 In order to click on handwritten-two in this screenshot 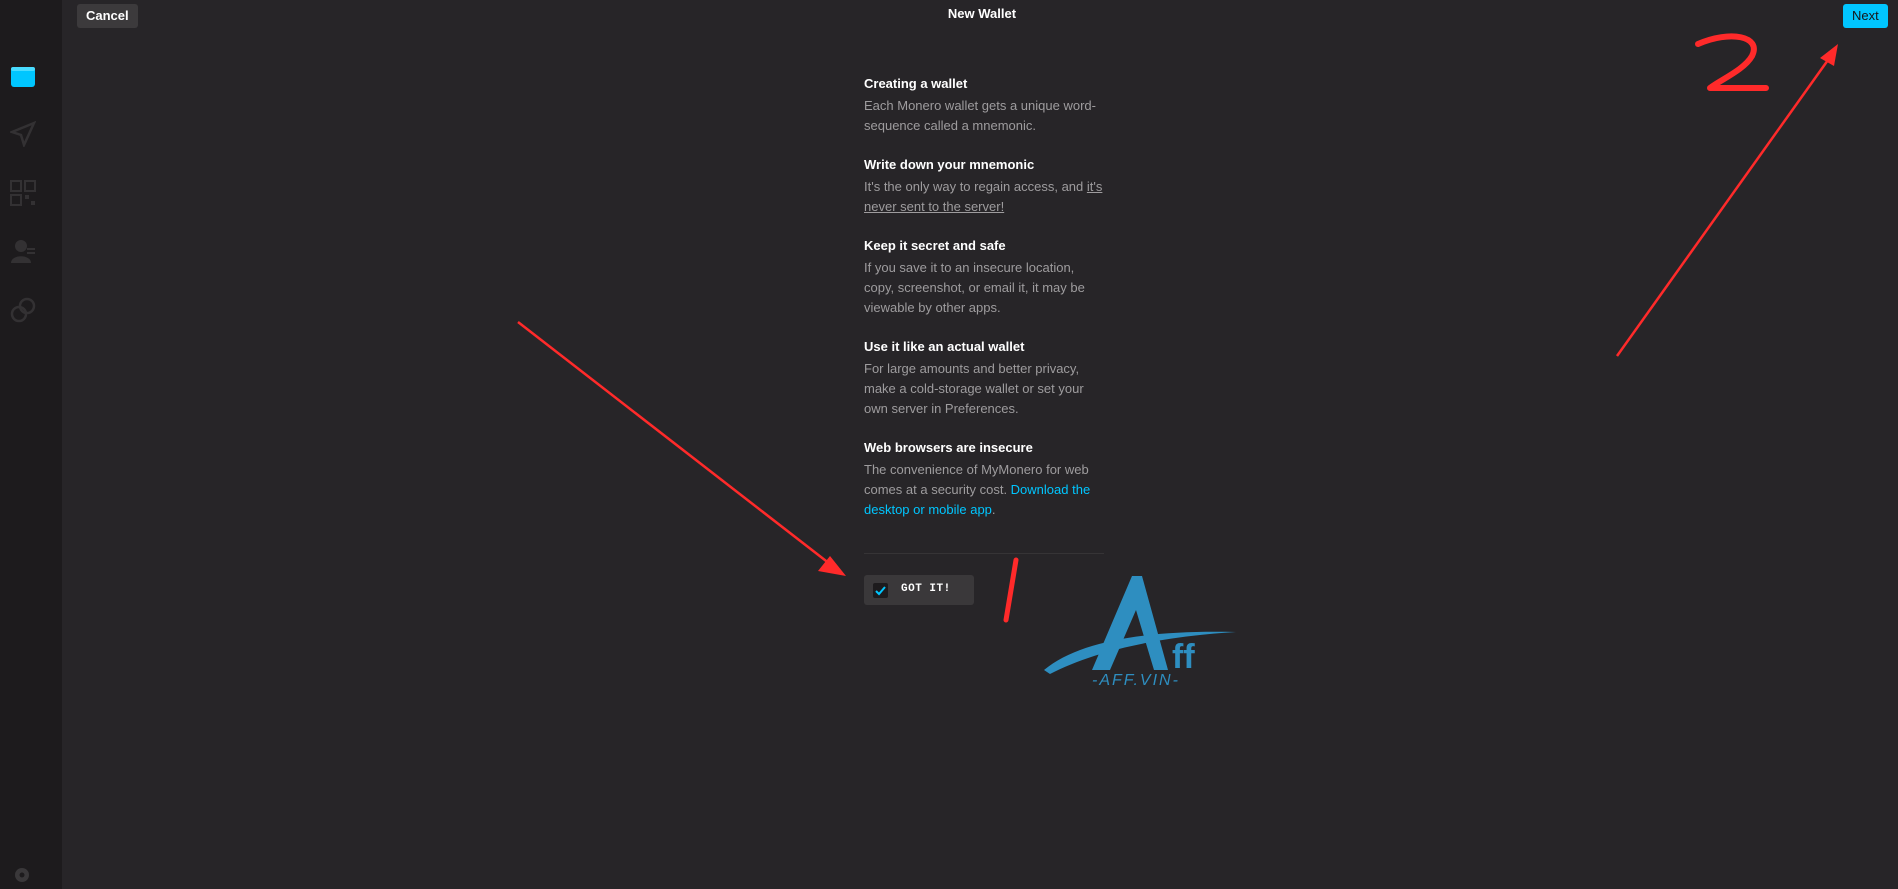, I will do `click(1732, 62)`.